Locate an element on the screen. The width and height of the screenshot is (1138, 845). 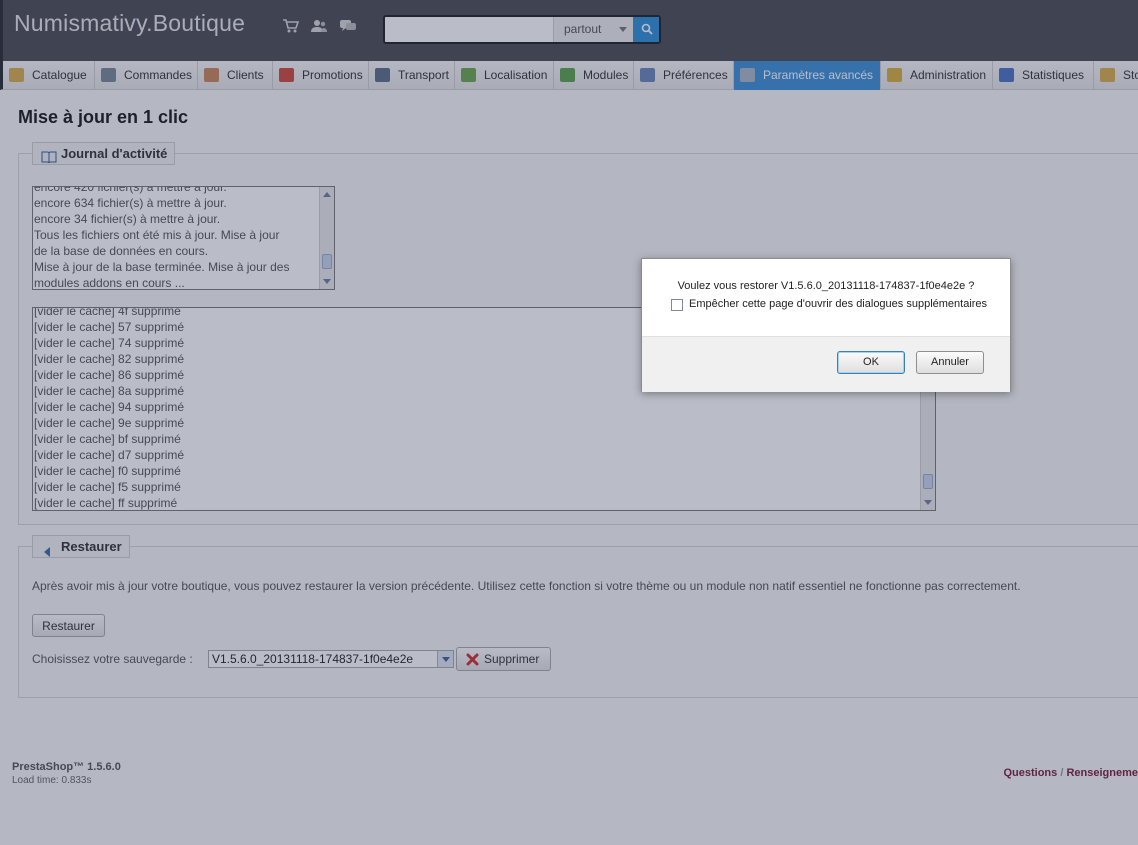
dialog-footer: OK Annuler is located at coordinates (826, 364).